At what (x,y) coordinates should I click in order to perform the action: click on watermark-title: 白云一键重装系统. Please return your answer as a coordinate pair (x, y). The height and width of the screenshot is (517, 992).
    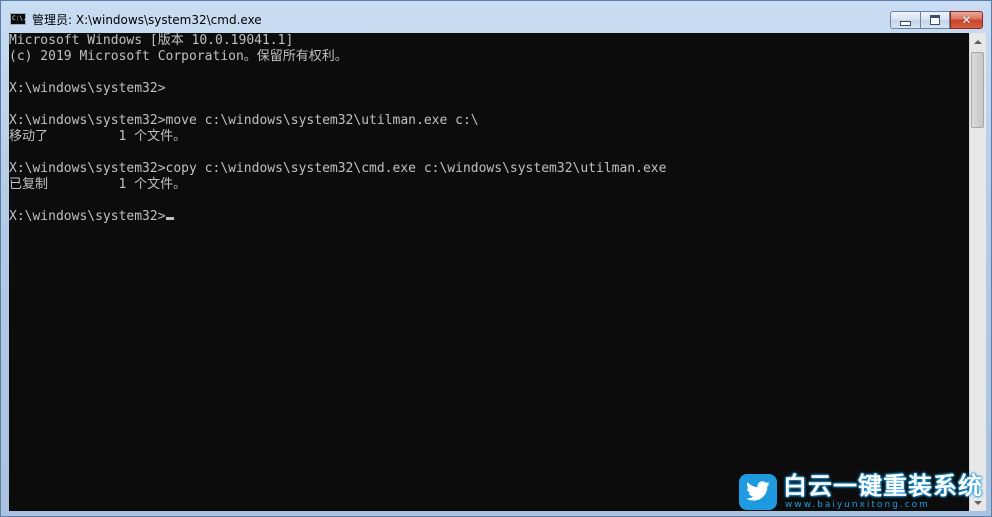
    Looking at the image, I should click on (883, 486).